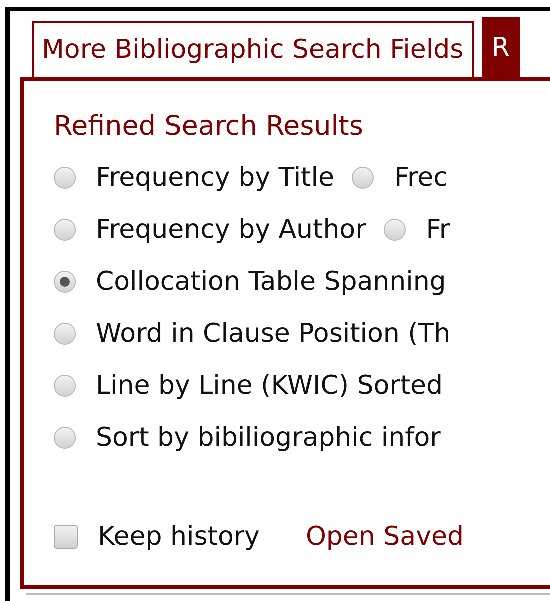 This screenshot has height=601, width=550. Describe the element at coordinates (179, 537) in the screenshot. I see `checkbox-label: Keep history` at that location.